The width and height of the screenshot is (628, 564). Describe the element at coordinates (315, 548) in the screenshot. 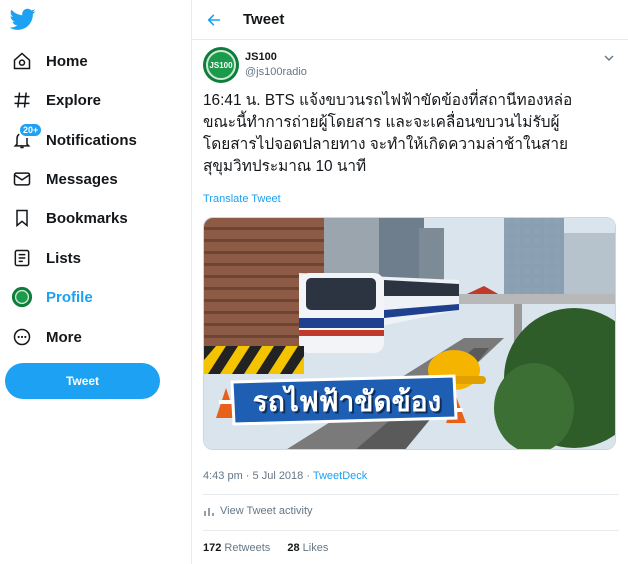

I see `likes-label: Likes` at that location.